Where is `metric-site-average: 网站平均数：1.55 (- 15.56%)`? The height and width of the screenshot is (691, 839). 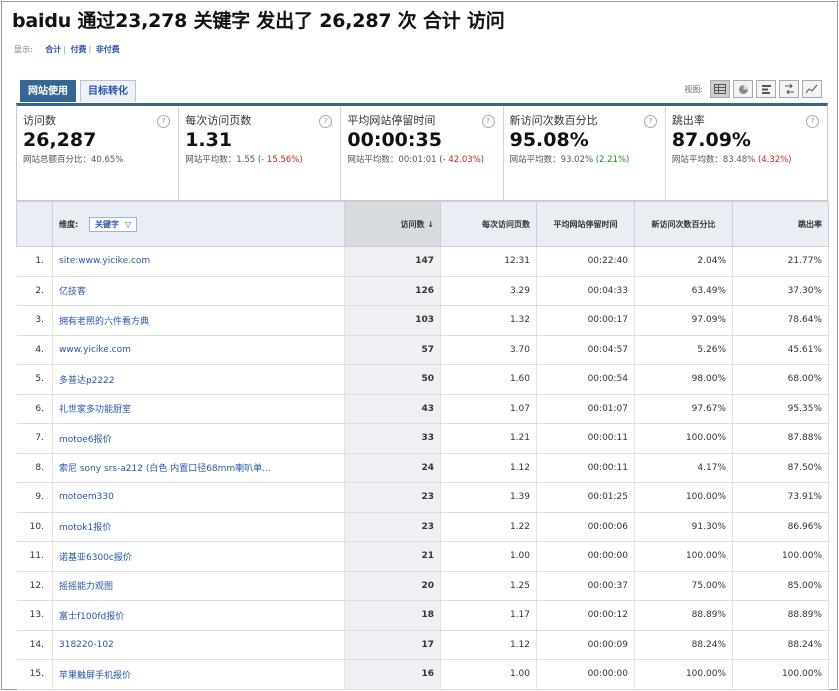
metric-site-average: 网站平均数：1.55 (- 15.56%) is located at coordinates (259, 160).